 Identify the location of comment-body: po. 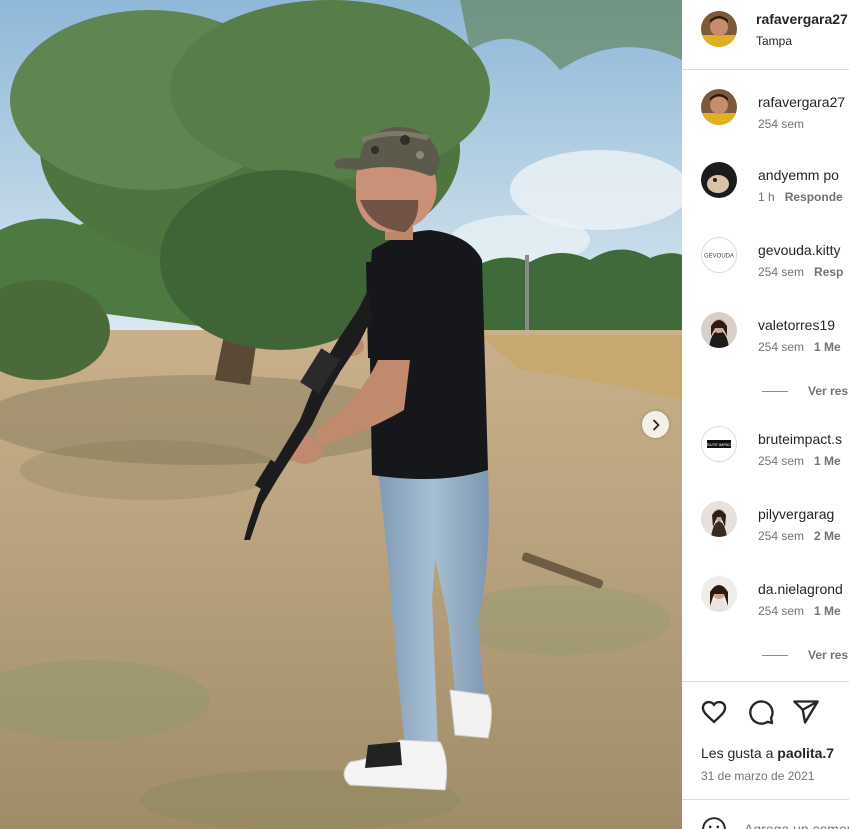
(831, 175).